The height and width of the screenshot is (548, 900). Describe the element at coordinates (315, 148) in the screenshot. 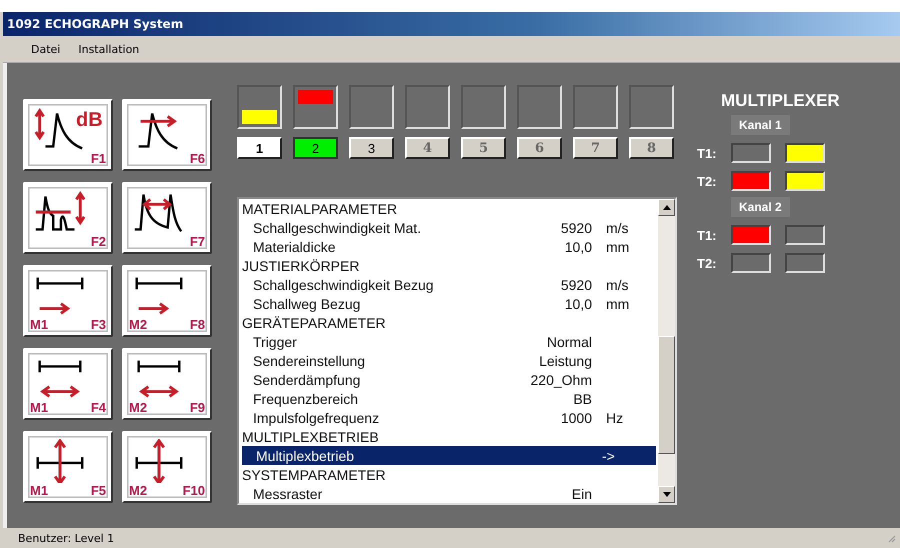

I see `channel-button: 2` at that location.